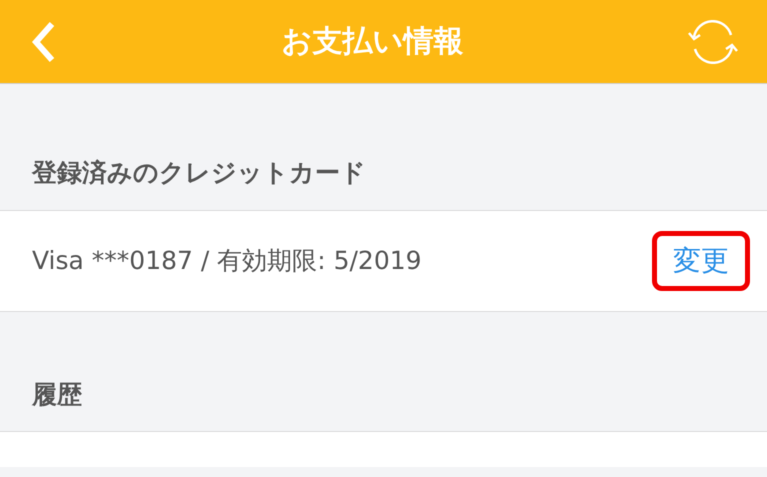 The image size is (767, 477). I want to click on page-title: お支払い情報, so click(373, 42).